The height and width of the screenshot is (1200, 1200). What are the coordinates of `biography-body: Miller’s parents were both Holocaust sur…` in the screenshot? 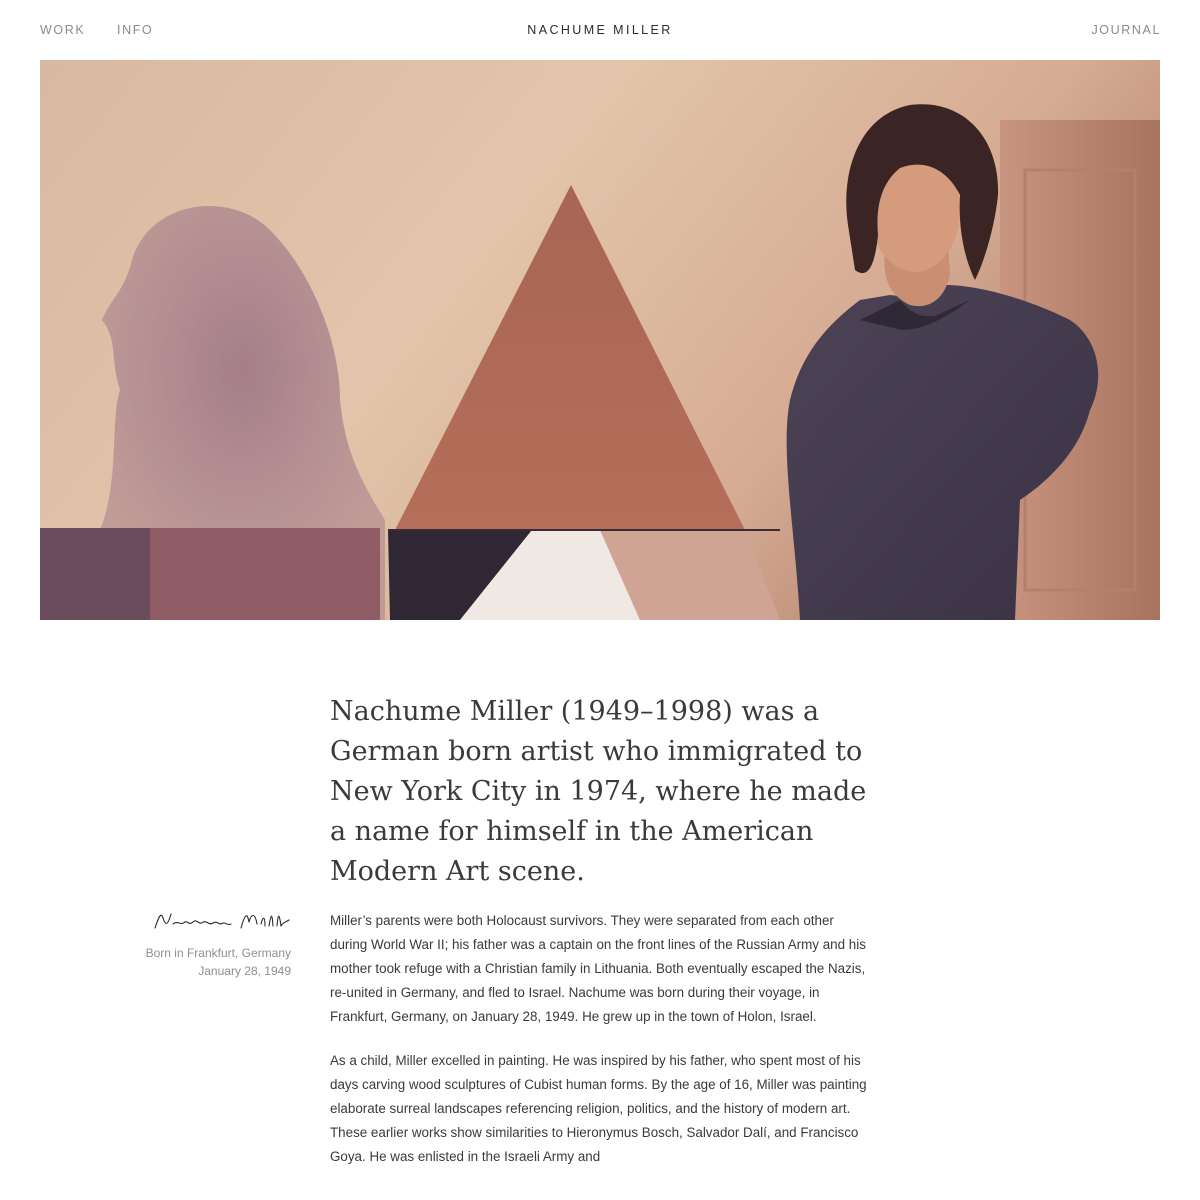 It's located at (600, 1049).